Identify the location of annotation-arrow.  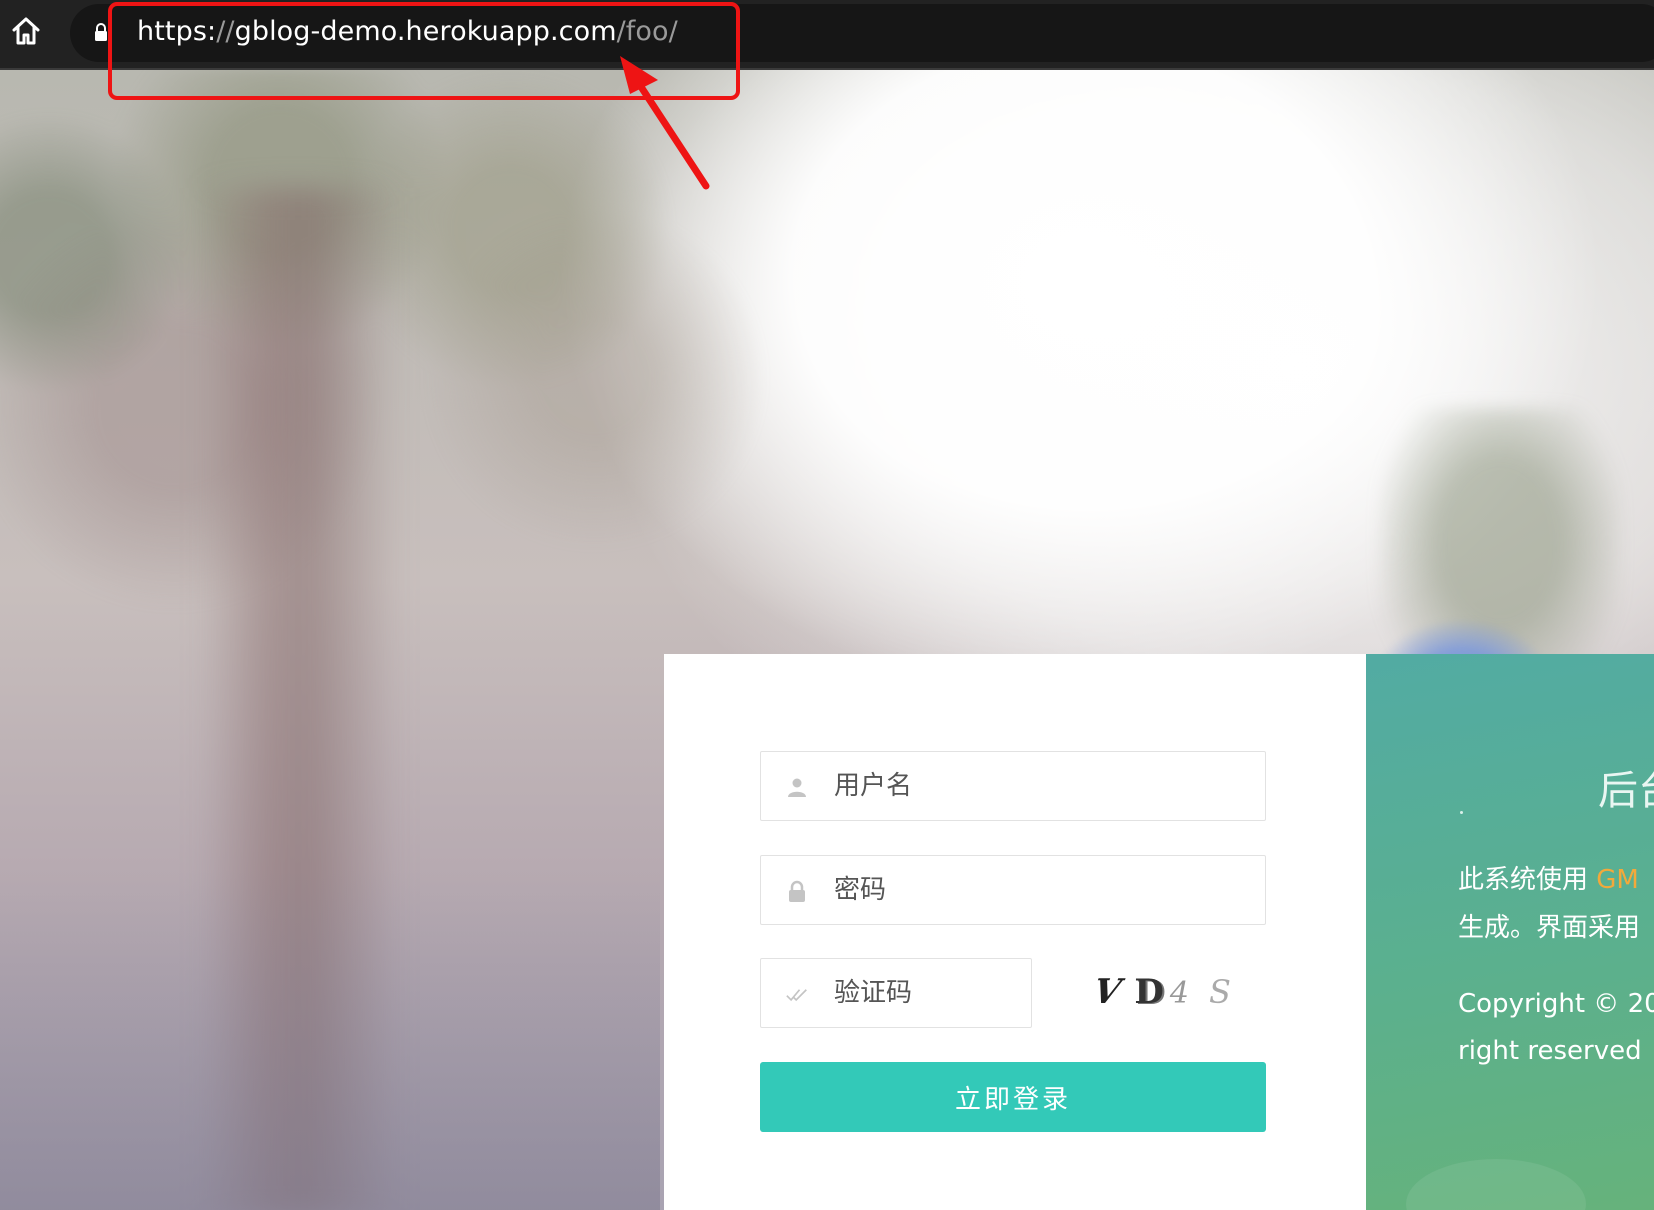
(665, 123).